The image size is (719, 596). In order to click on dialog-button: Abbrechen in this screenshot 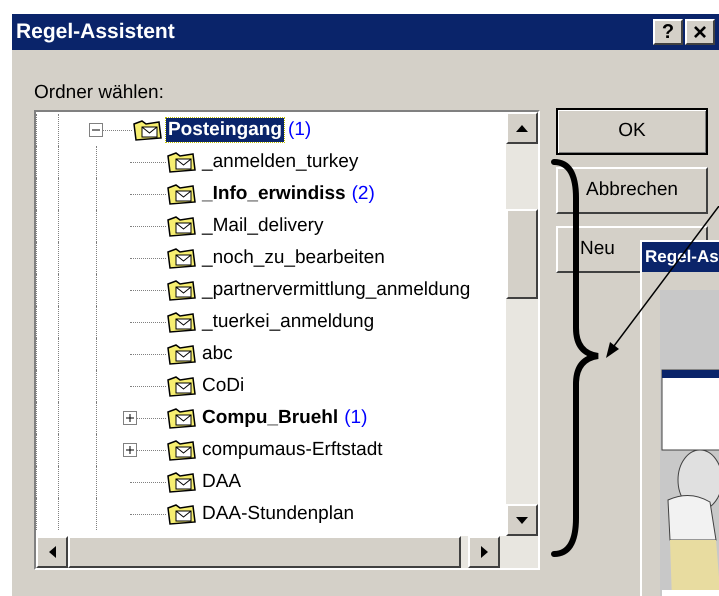, I will do `click(632, 190)`.